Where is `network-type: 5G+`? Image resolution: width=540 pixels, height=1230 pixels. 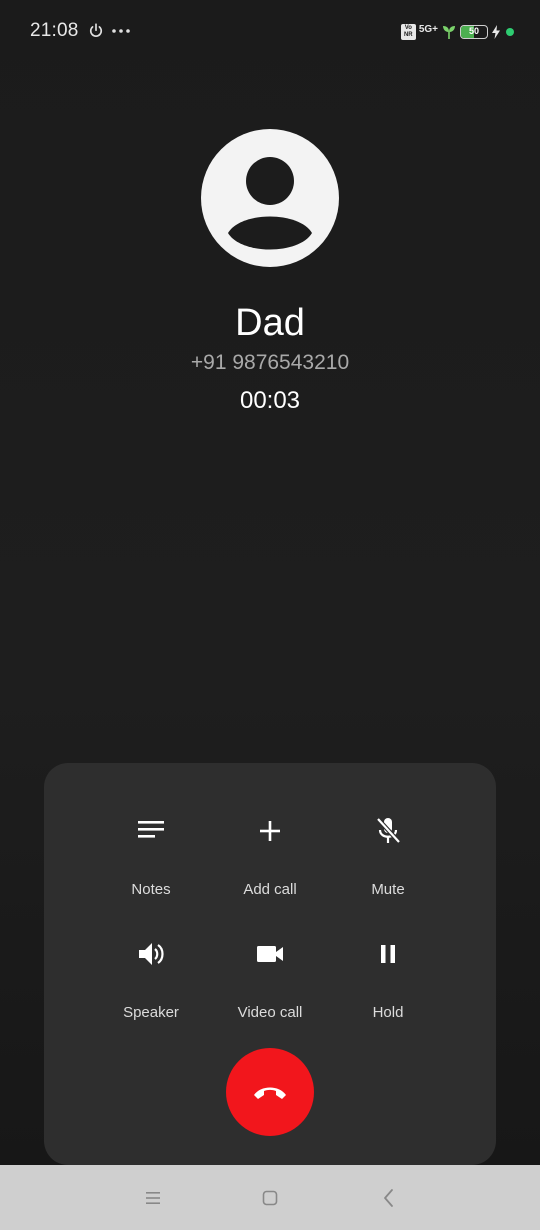 network-type: 5G+ is located at coordinates (428, 29).